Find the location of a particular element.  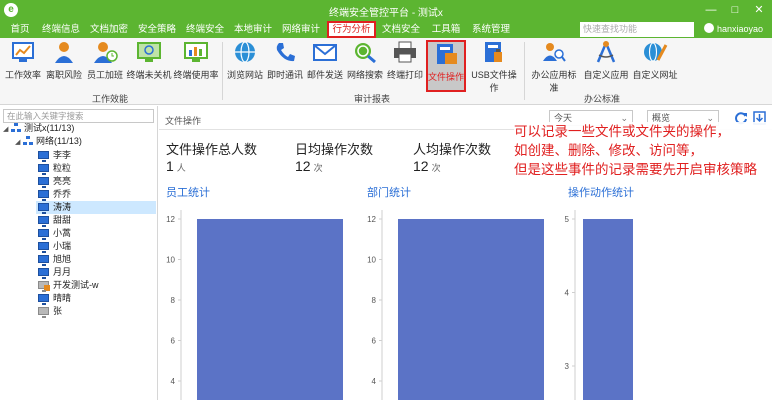

tree-terminal: 小瑞 is located at coordinates (54, 246).